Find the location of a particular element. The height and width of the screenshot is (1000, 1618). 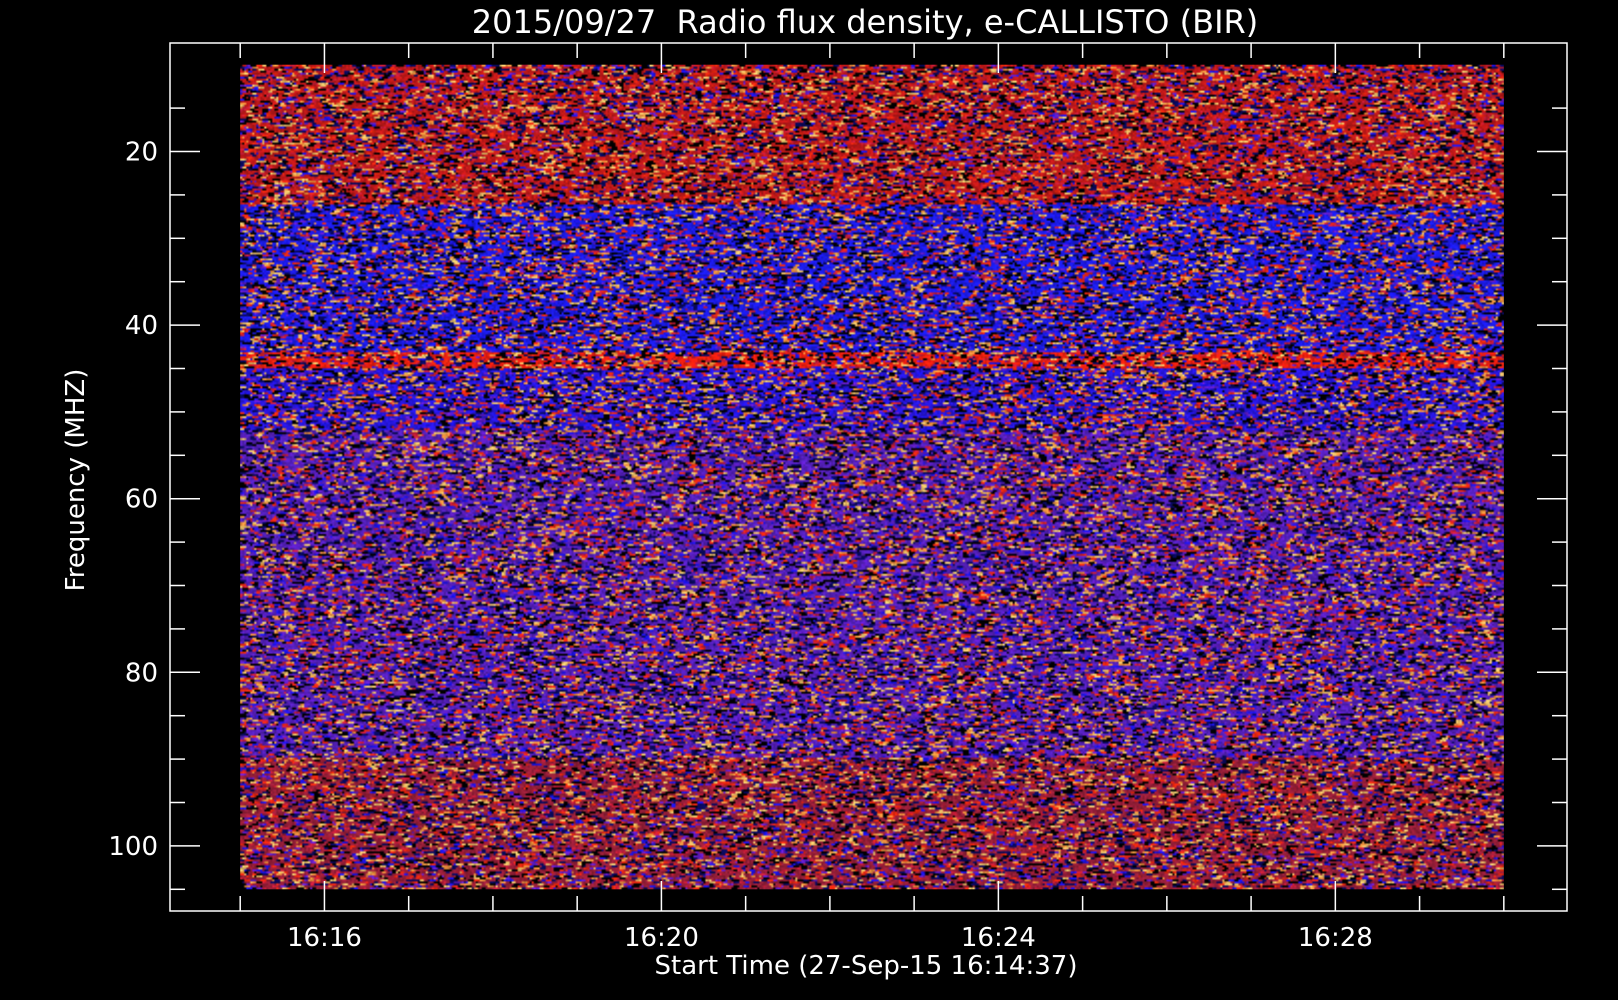

x-tick-label: 16:20 is located at coordinates (661, 938).